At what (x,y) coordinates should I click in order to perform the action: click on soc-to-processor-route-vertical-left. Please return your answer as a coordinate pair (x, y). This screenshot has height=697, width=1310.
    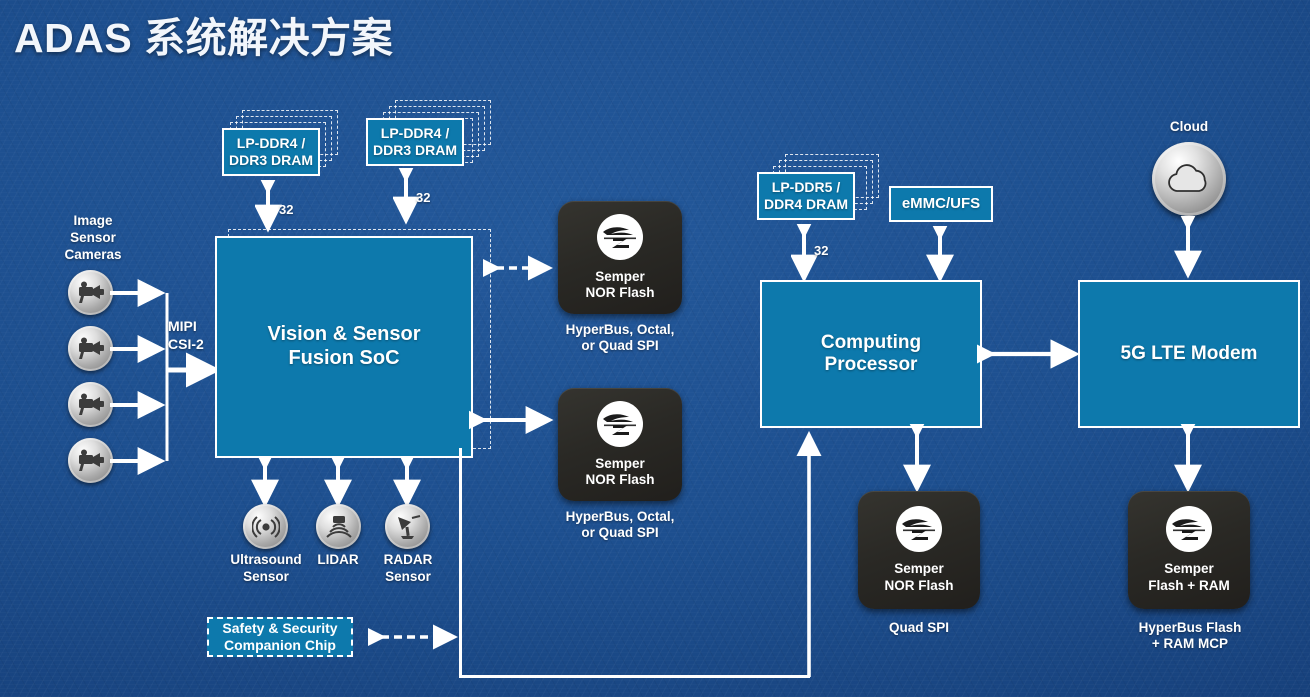
    Looking at the image, I should click on (460, 563).